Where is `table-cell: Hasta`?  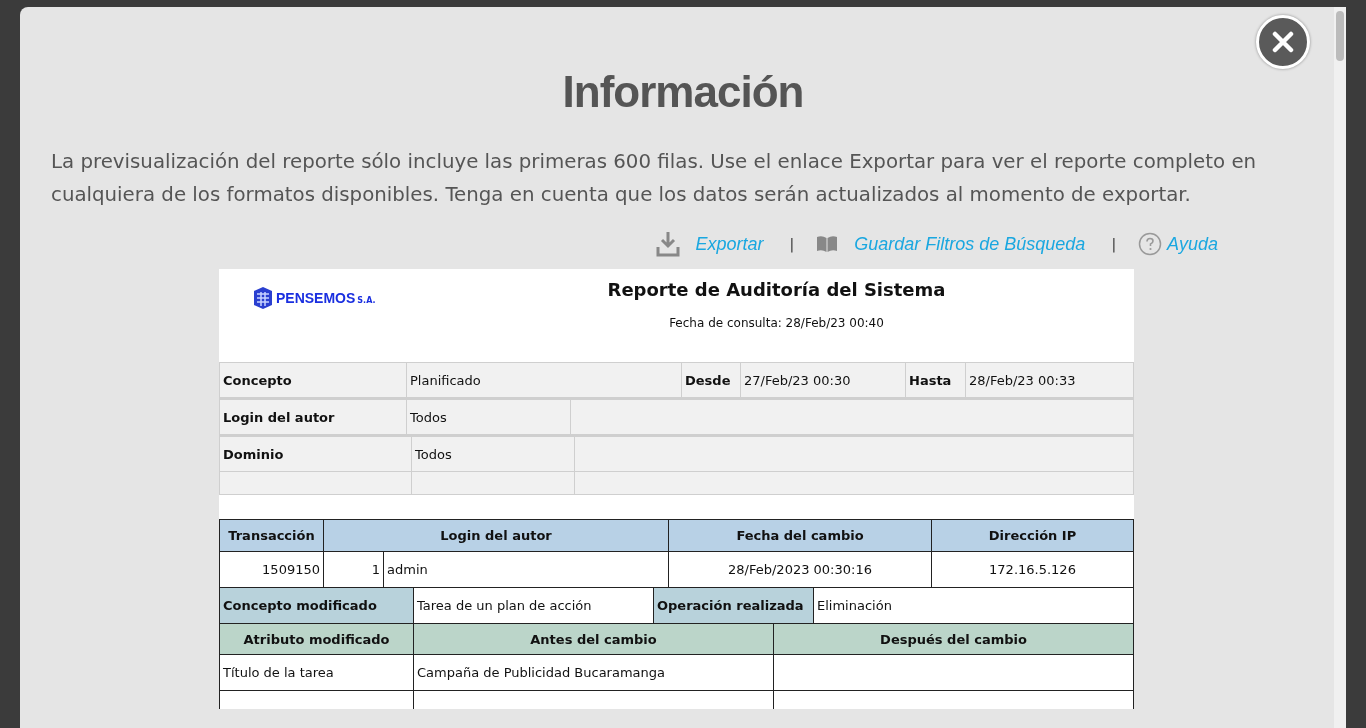
table-cell: Hasta is located at coordinates (935, 380).